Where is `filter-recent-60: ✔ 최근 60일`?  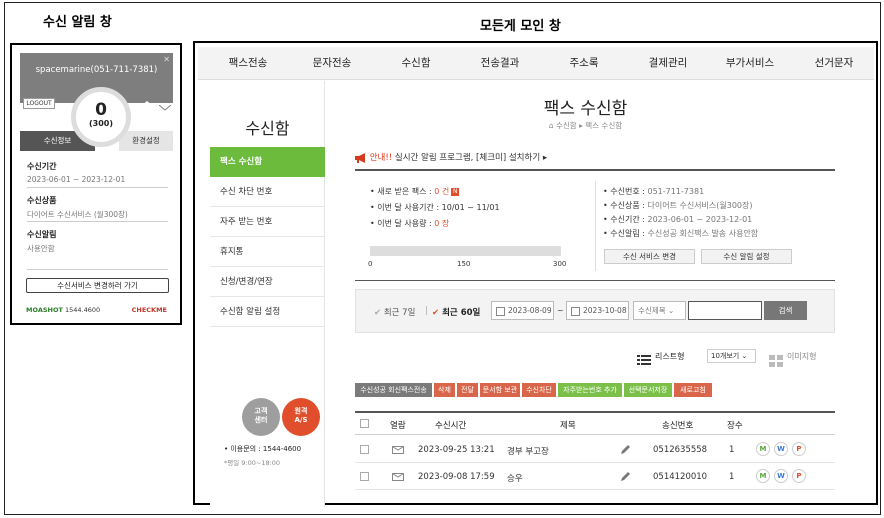 filter-recent-60: ✔ 최근 60일 is located at coordinates (456, 312).